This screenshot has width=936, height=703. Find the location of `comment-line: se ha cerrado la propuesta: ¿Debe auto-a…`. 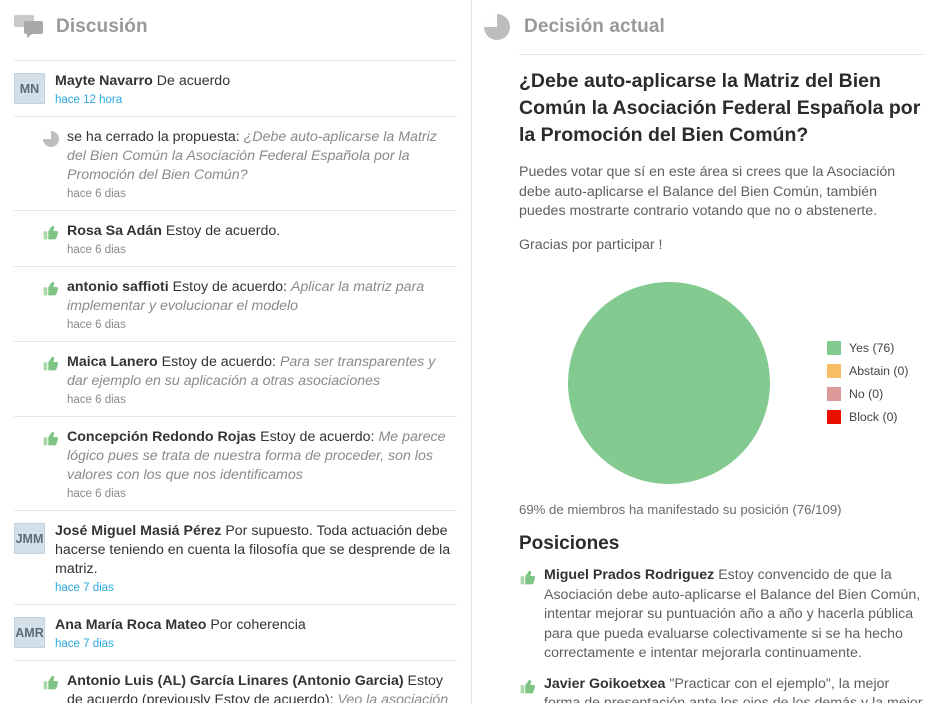

comment-line: se ha cerrado la propuesta: ¿Debe auto-a… is located at coordinates (262, 156).